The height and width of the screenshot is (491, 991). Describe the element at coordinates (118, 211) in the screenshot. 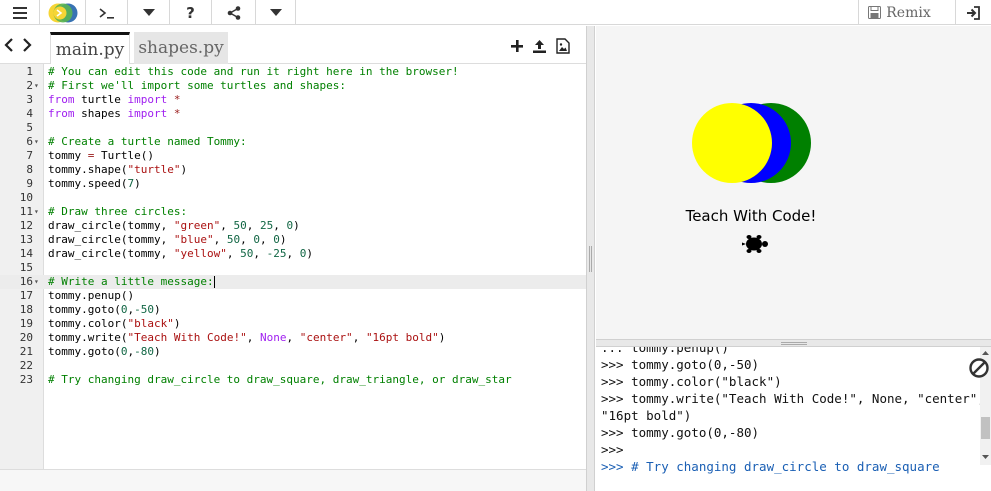

I see `code-text: # Draw three circles:` at that location.